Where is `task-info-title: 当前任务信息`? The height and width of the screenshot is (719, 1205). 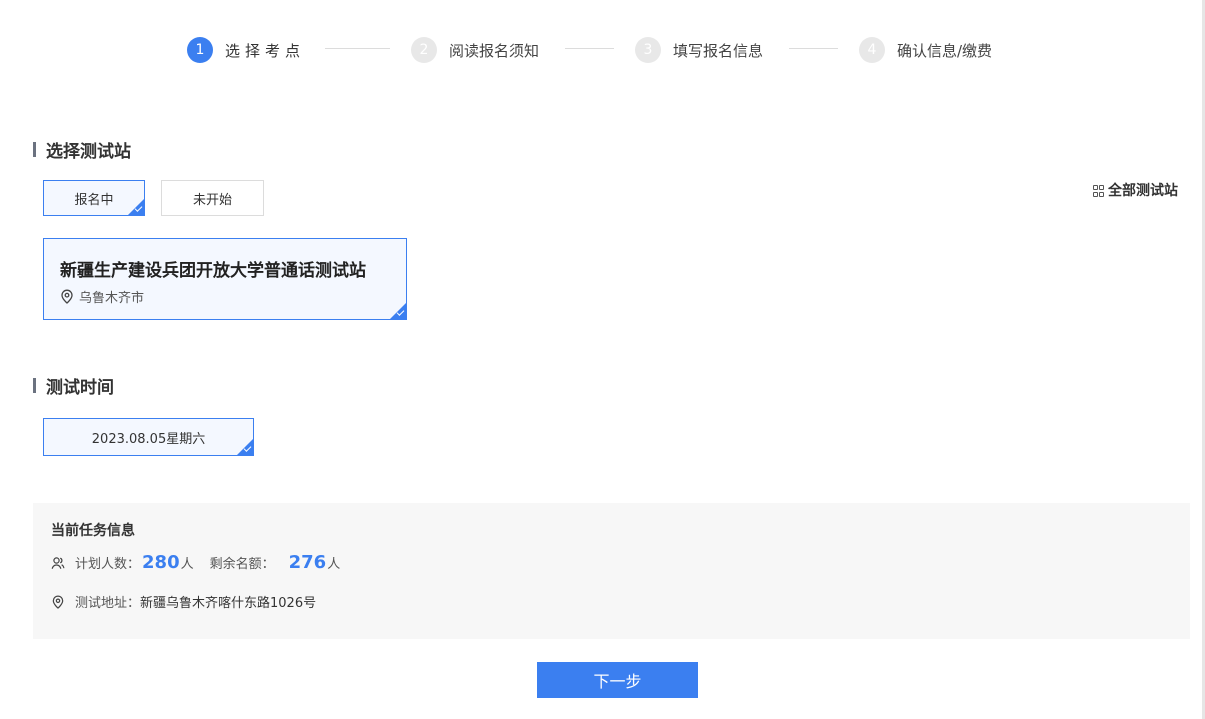
task-info-title: 当前任务信息 is located at coordinates (93, 531).